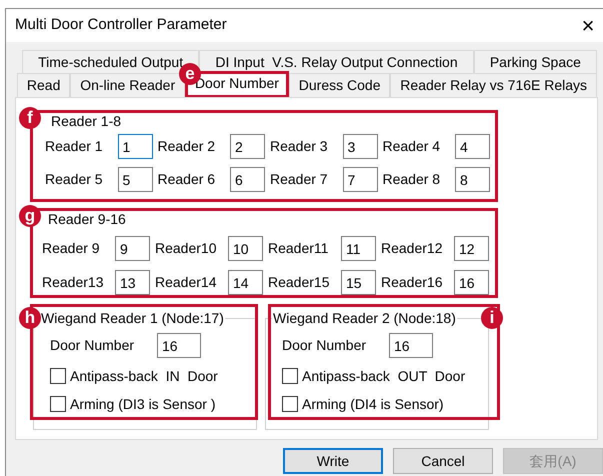 Image resolution: width=603 pixels, height=476 pixels. I want to click on group-title: Reader 9-16, so click(87, 220).